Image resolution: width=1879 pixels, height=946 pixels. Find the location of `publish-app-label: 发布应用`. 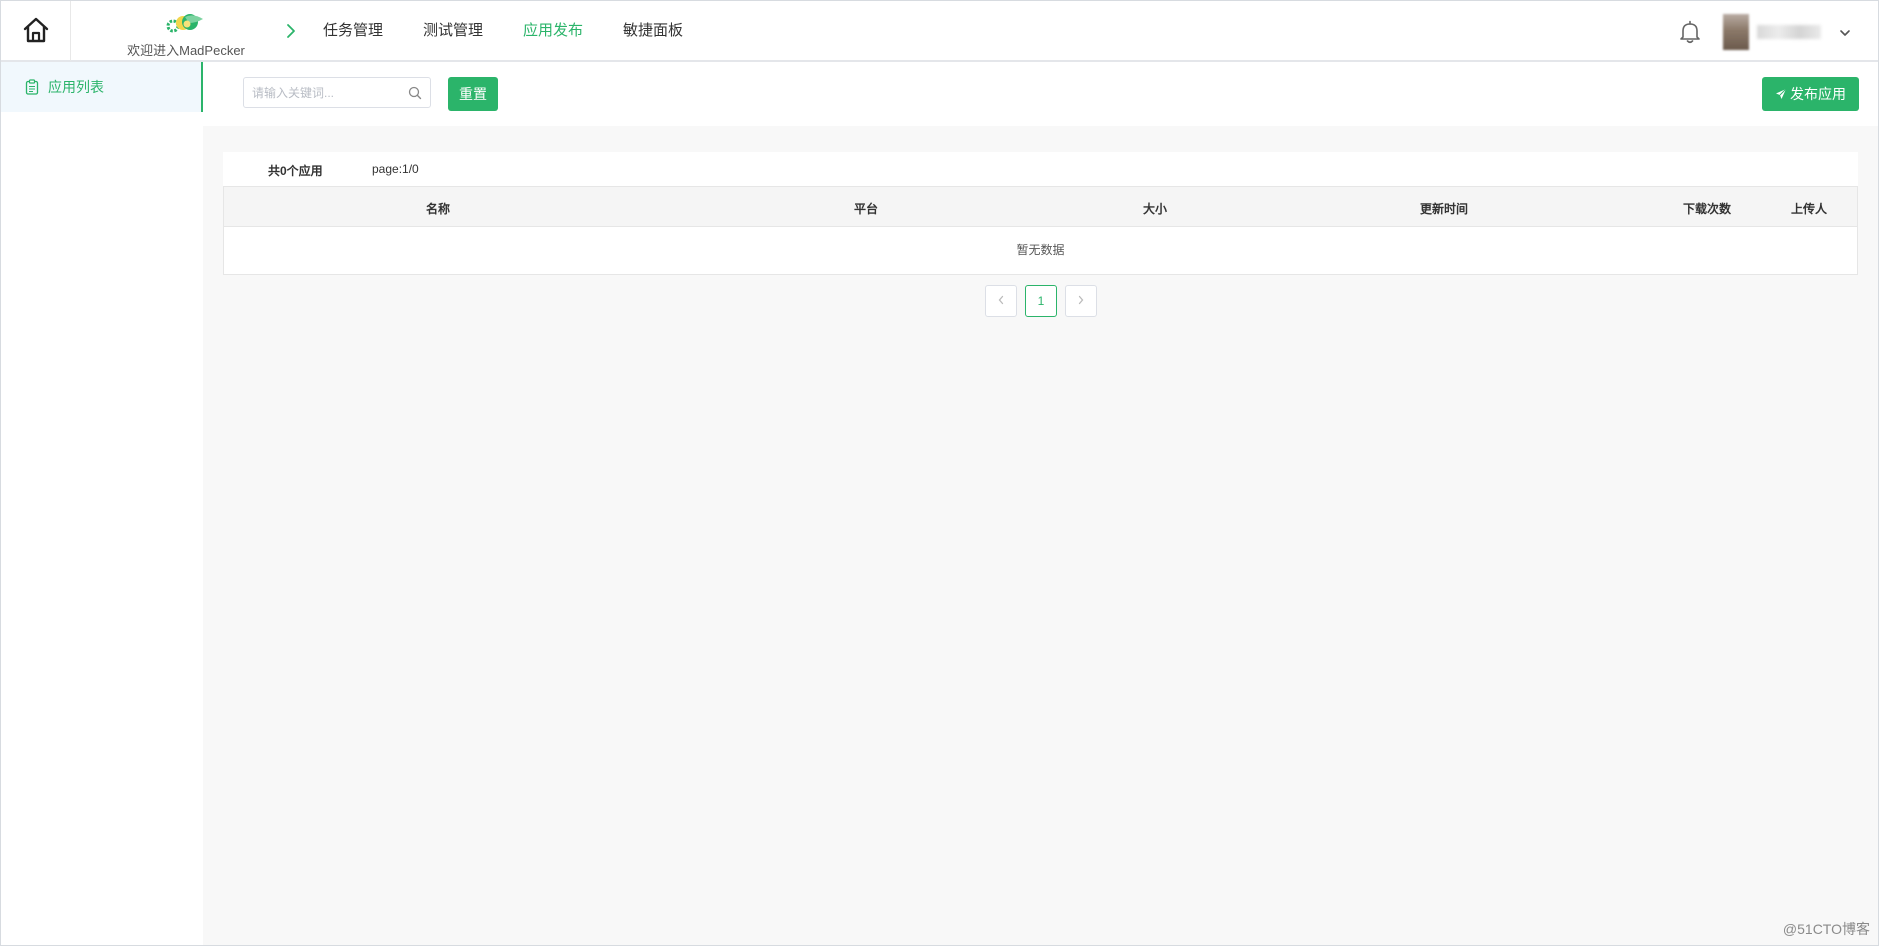

publish-app-label: 发布应用 is located at coordinates (1818, 94).